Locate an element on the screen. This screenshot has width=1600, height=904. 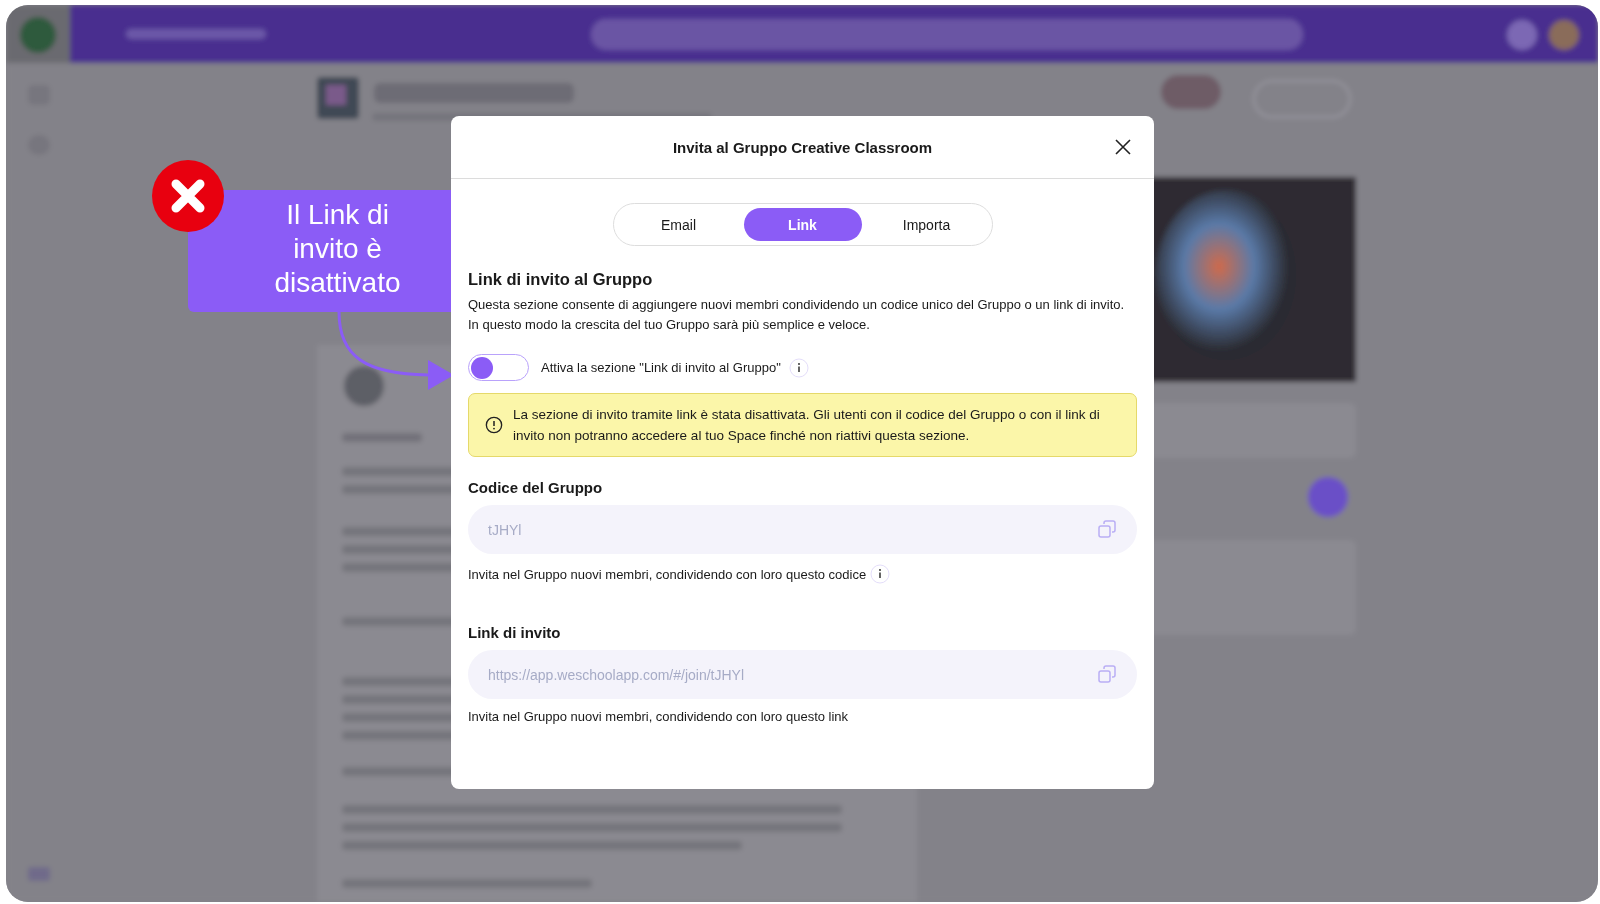
section-title: Link di invito al Gruppo is located at coordinates (561, 279).